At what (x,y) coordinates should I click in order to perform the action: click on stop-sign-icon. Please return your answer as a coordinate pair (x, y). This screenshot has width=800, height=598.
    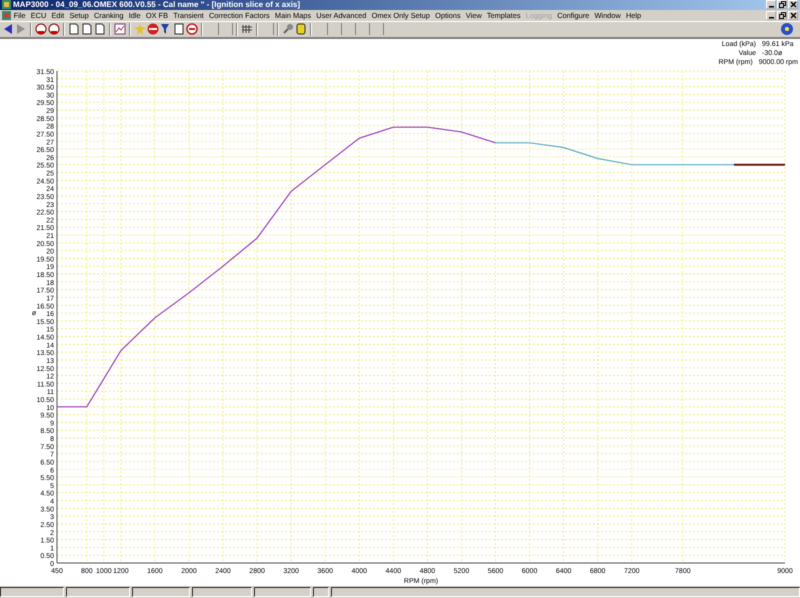
    Looking at the image, I should click on (153, 29).